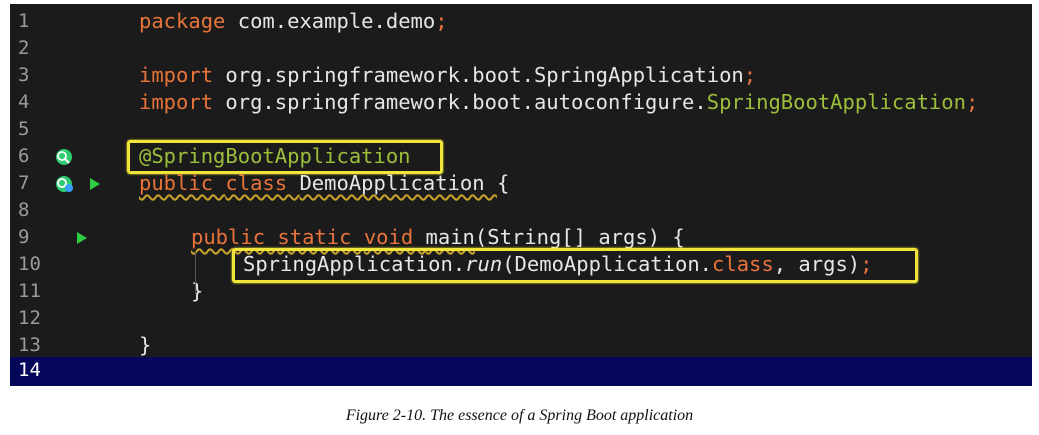 The width and height of the screenshot is (1039, 435). Describe the element at coordinates (24, 129) in the screenshot. I see `line-number: 5` at that location.